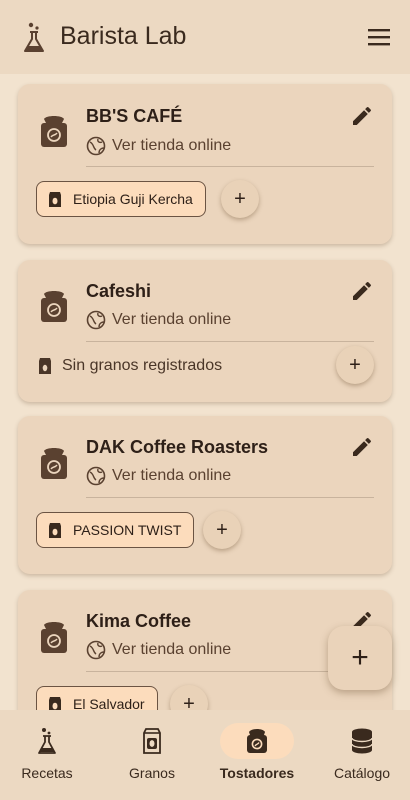 The width and height of the screenshot is (410, 800). What do you see at coordinates (139, 621) in the screenshot?
I see `roaster-name: Kima Coffee` at bounding box center [139, 621].